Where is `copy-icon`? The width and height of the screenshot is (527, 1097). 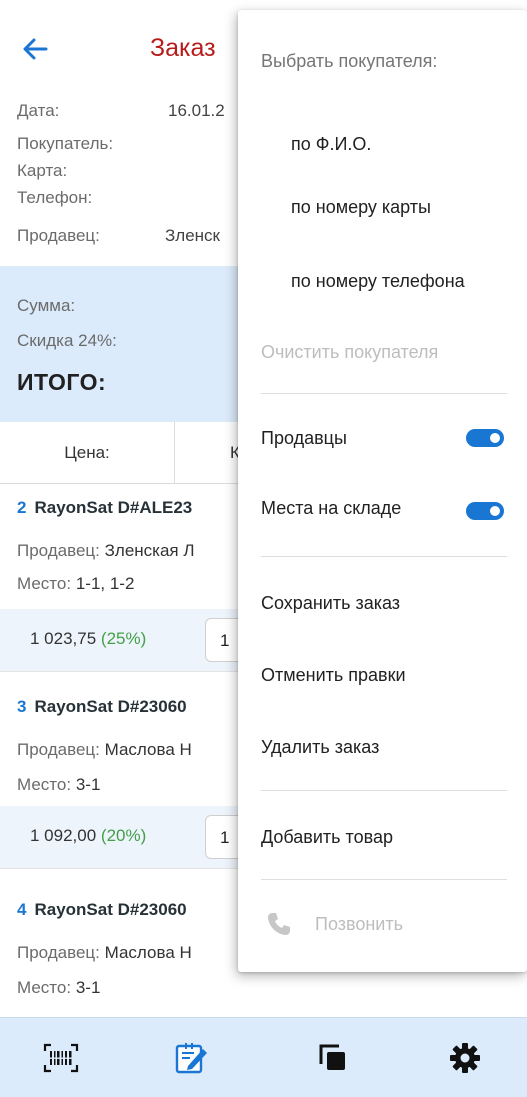 copy-icon is located at coordinates (333, 1058).